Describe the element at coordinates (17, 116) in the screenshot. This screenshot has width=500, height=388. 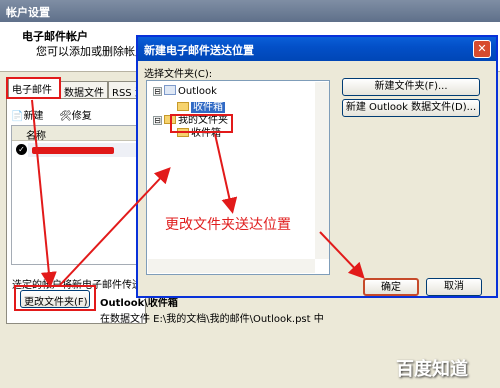
I see `new-icon: 📄` at that location.